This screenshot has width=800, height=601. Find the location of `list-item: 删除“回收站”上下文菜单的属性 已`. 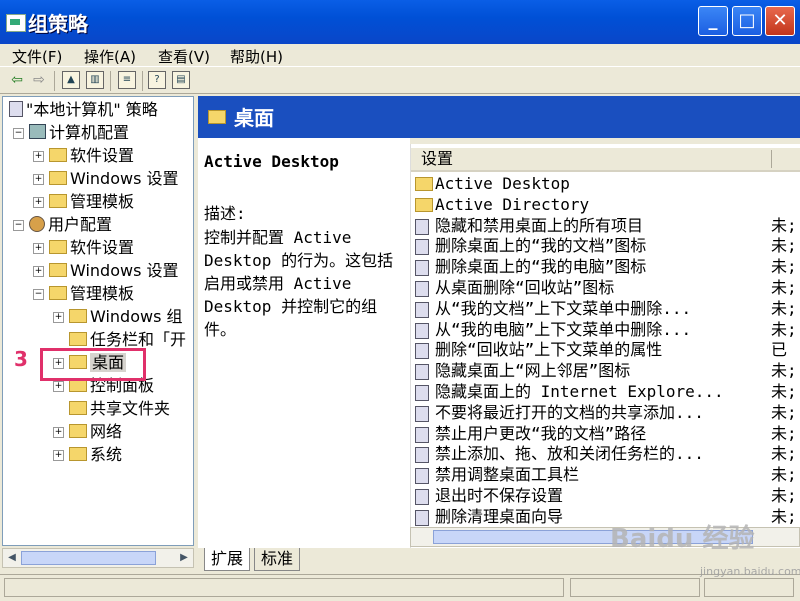

list-item: 删除“回收站”上下文菜单的属性 已 is located at coordinates (607, 350).